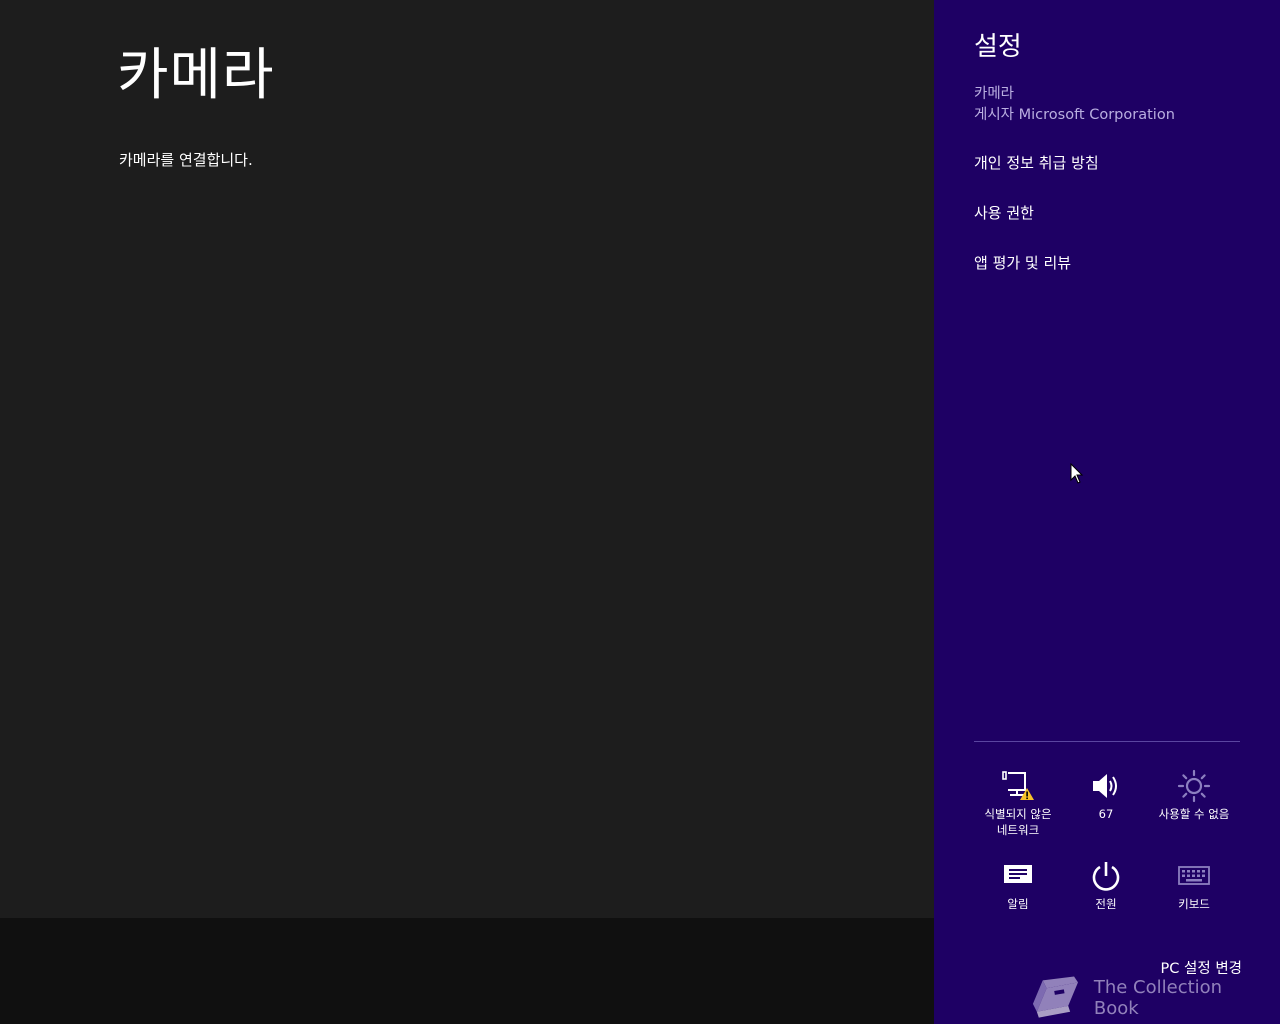 The image size is (1280, 1024). I want to click on keyboard-icon, so click(1194, 875).